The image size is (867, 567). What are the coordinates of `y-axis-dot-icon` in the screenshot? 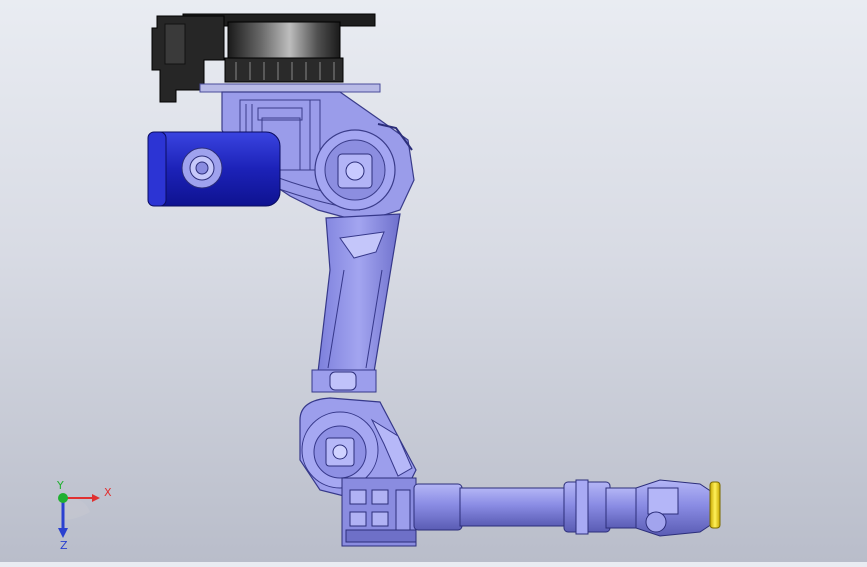 It's located at (63, 498).